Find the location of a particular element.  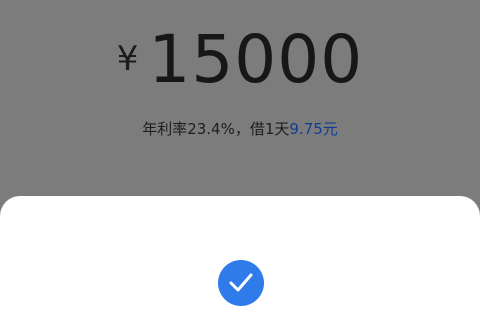

currency-symbol: ¥ is located at coordinates (127, 59).